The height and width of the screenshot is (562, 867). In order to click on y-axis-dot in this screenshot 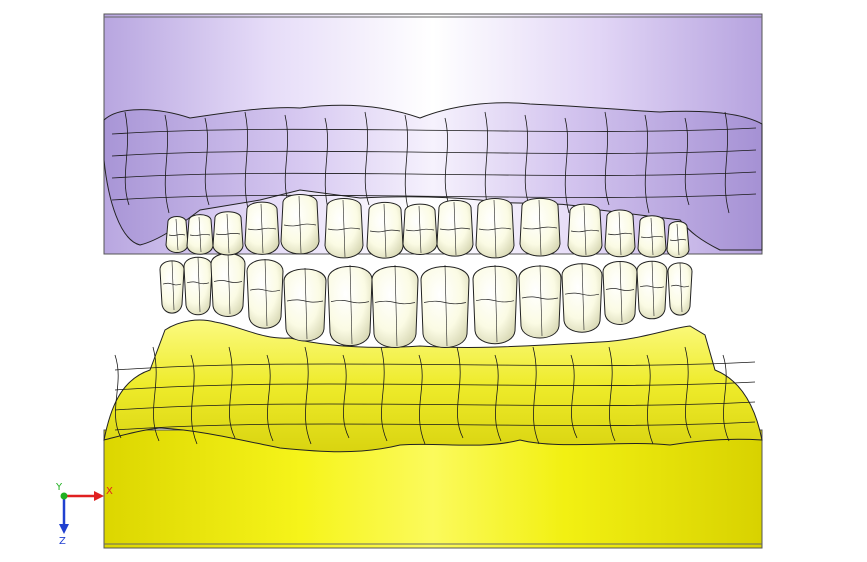, I will do `click(64, 496)`.